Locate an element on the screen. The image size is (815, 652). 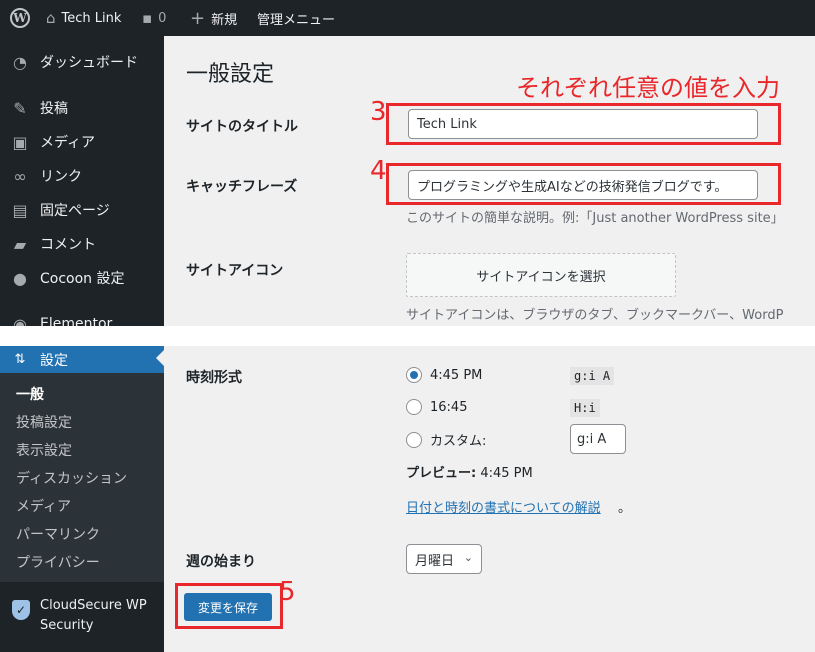
site-icon-label: サイトアイコン is located at coordinates (235, 271).